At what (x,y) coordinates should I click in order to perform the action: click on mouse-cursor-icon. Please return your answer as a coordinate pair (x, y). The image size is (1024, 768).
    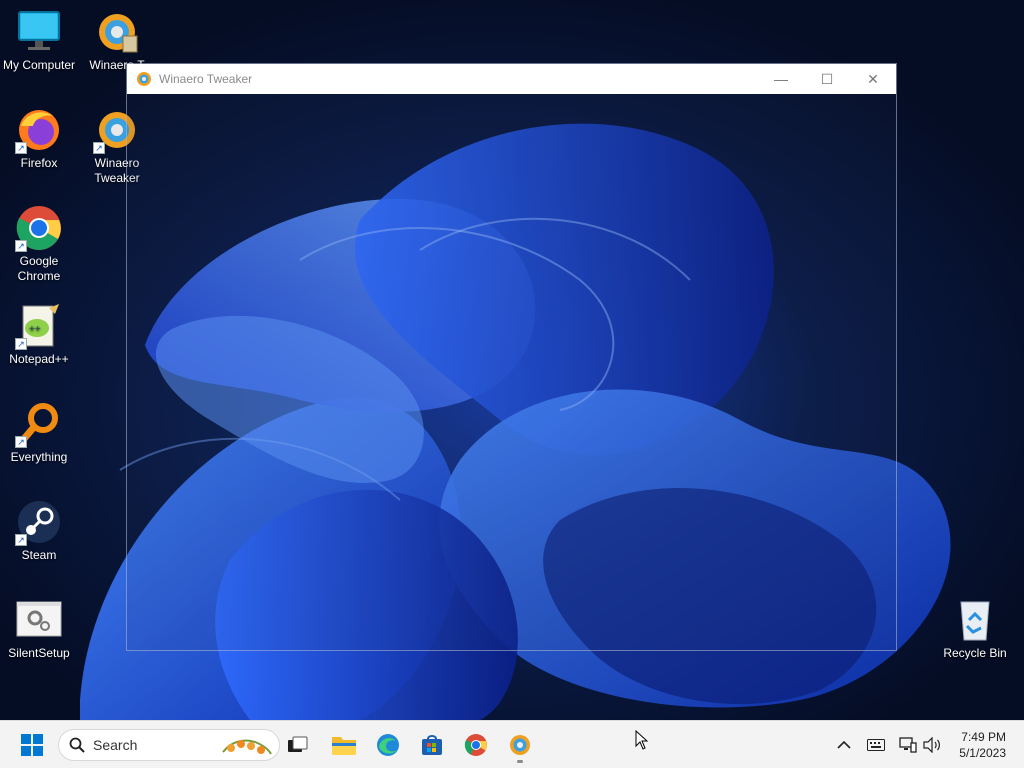
    Looking at the image, I should click on (642, 740).